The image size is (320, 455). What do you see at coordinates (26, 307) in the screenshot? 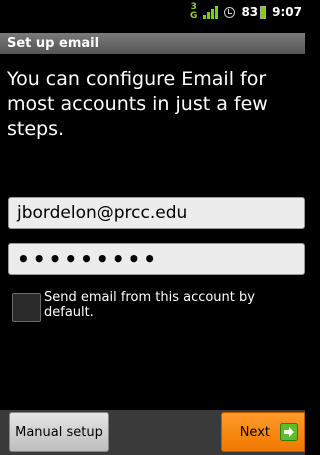
I see `default-account-checkbox` at bounding box center [26, 307].